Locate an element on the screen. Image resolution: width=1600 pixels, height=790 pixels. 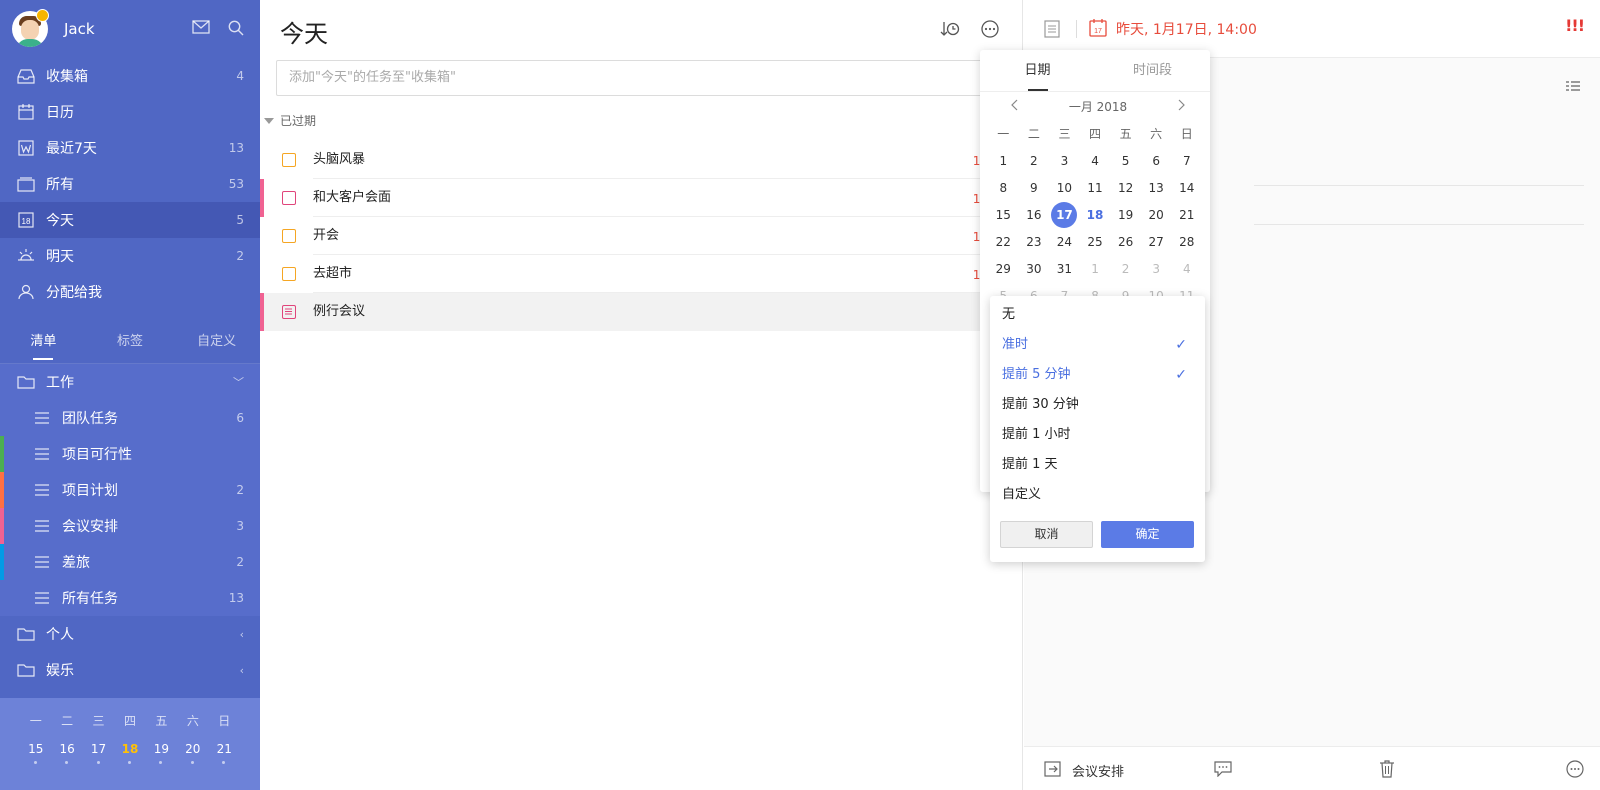
reminder-option: 提前 30 分钟 is located at coordinates (1097, 405).